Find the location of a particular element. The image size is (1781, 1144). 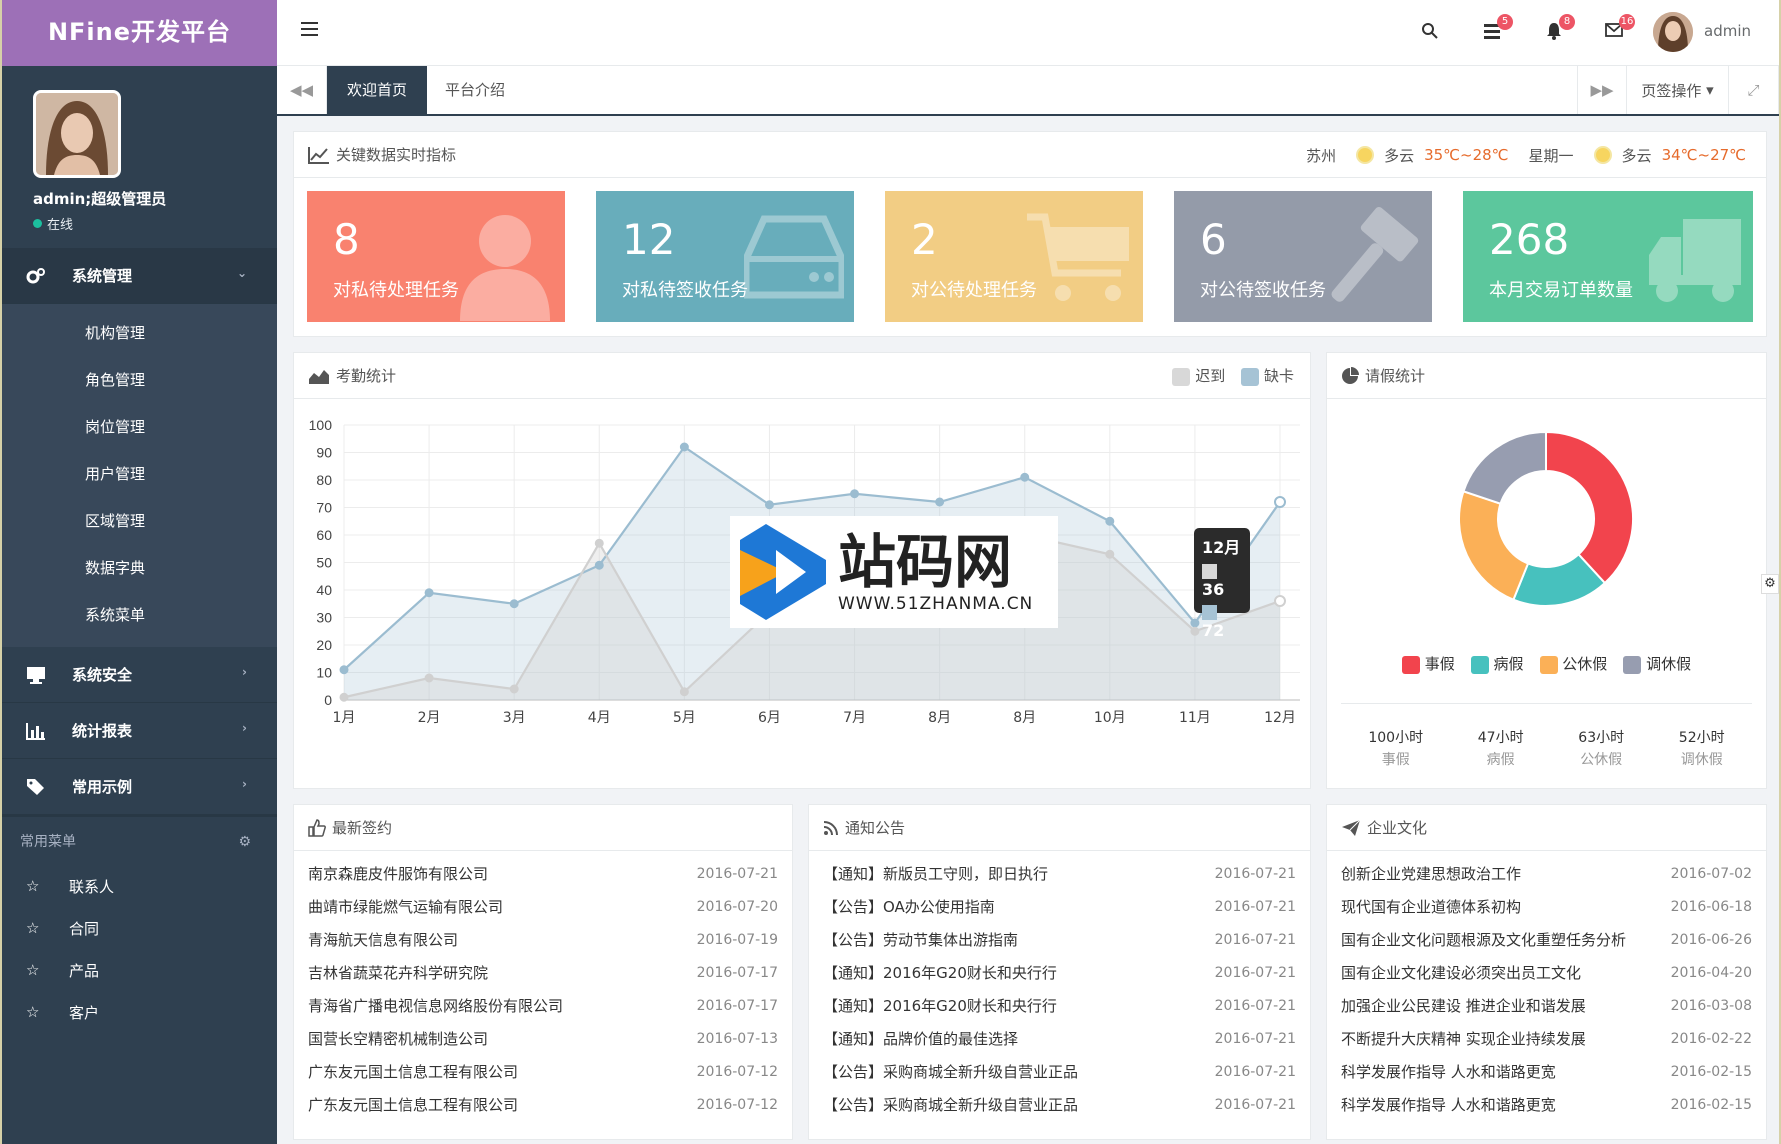

menu-group-system: 系统管理 ⌄ is located at coordinates (139, 276).